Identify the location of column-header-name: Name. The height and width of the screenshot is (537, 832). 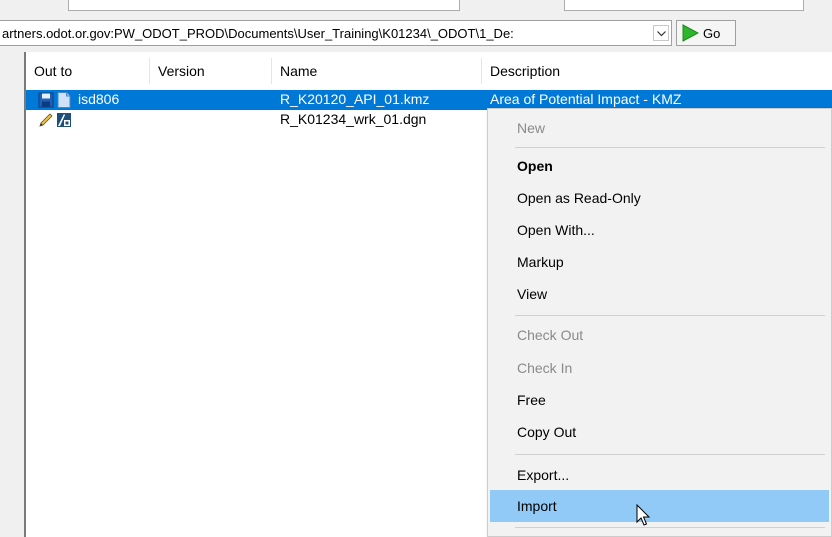
(377, 71).